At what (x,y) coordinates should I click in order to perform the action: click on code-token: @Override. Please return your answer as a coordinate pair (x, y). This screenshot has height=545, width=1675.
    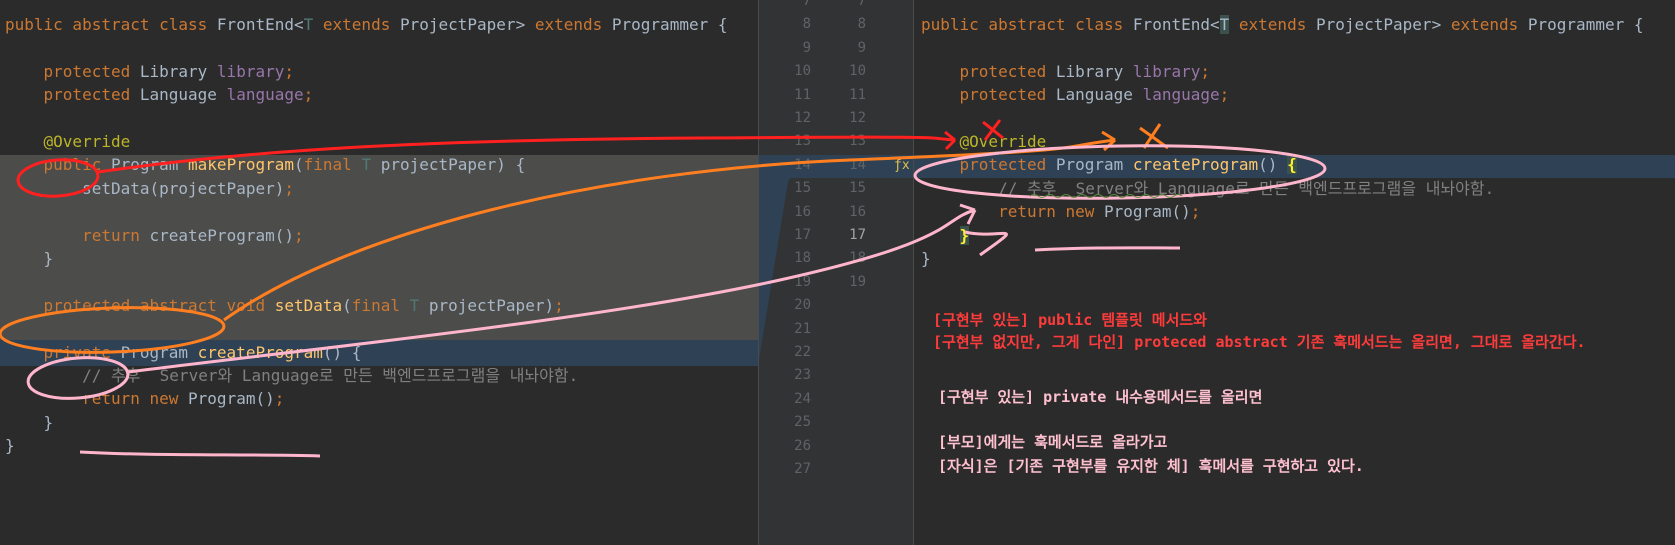
    Looking at the image, I should click on (87, 141).